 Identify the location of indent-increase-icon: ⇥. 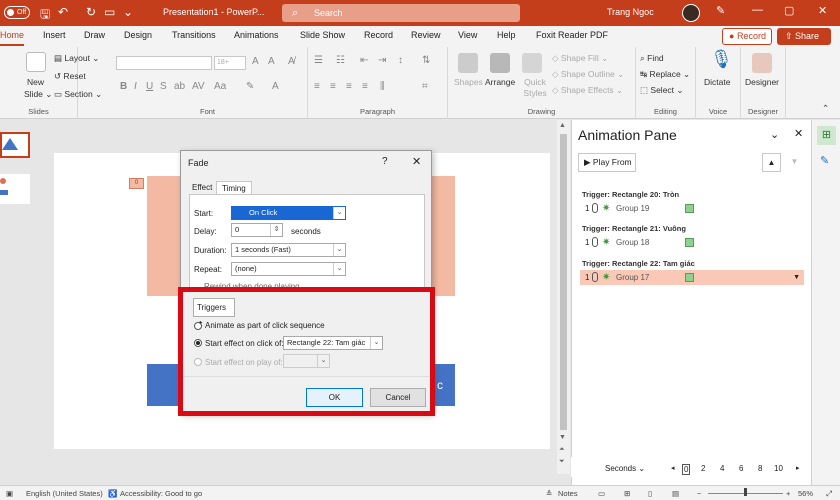
(382, 60).